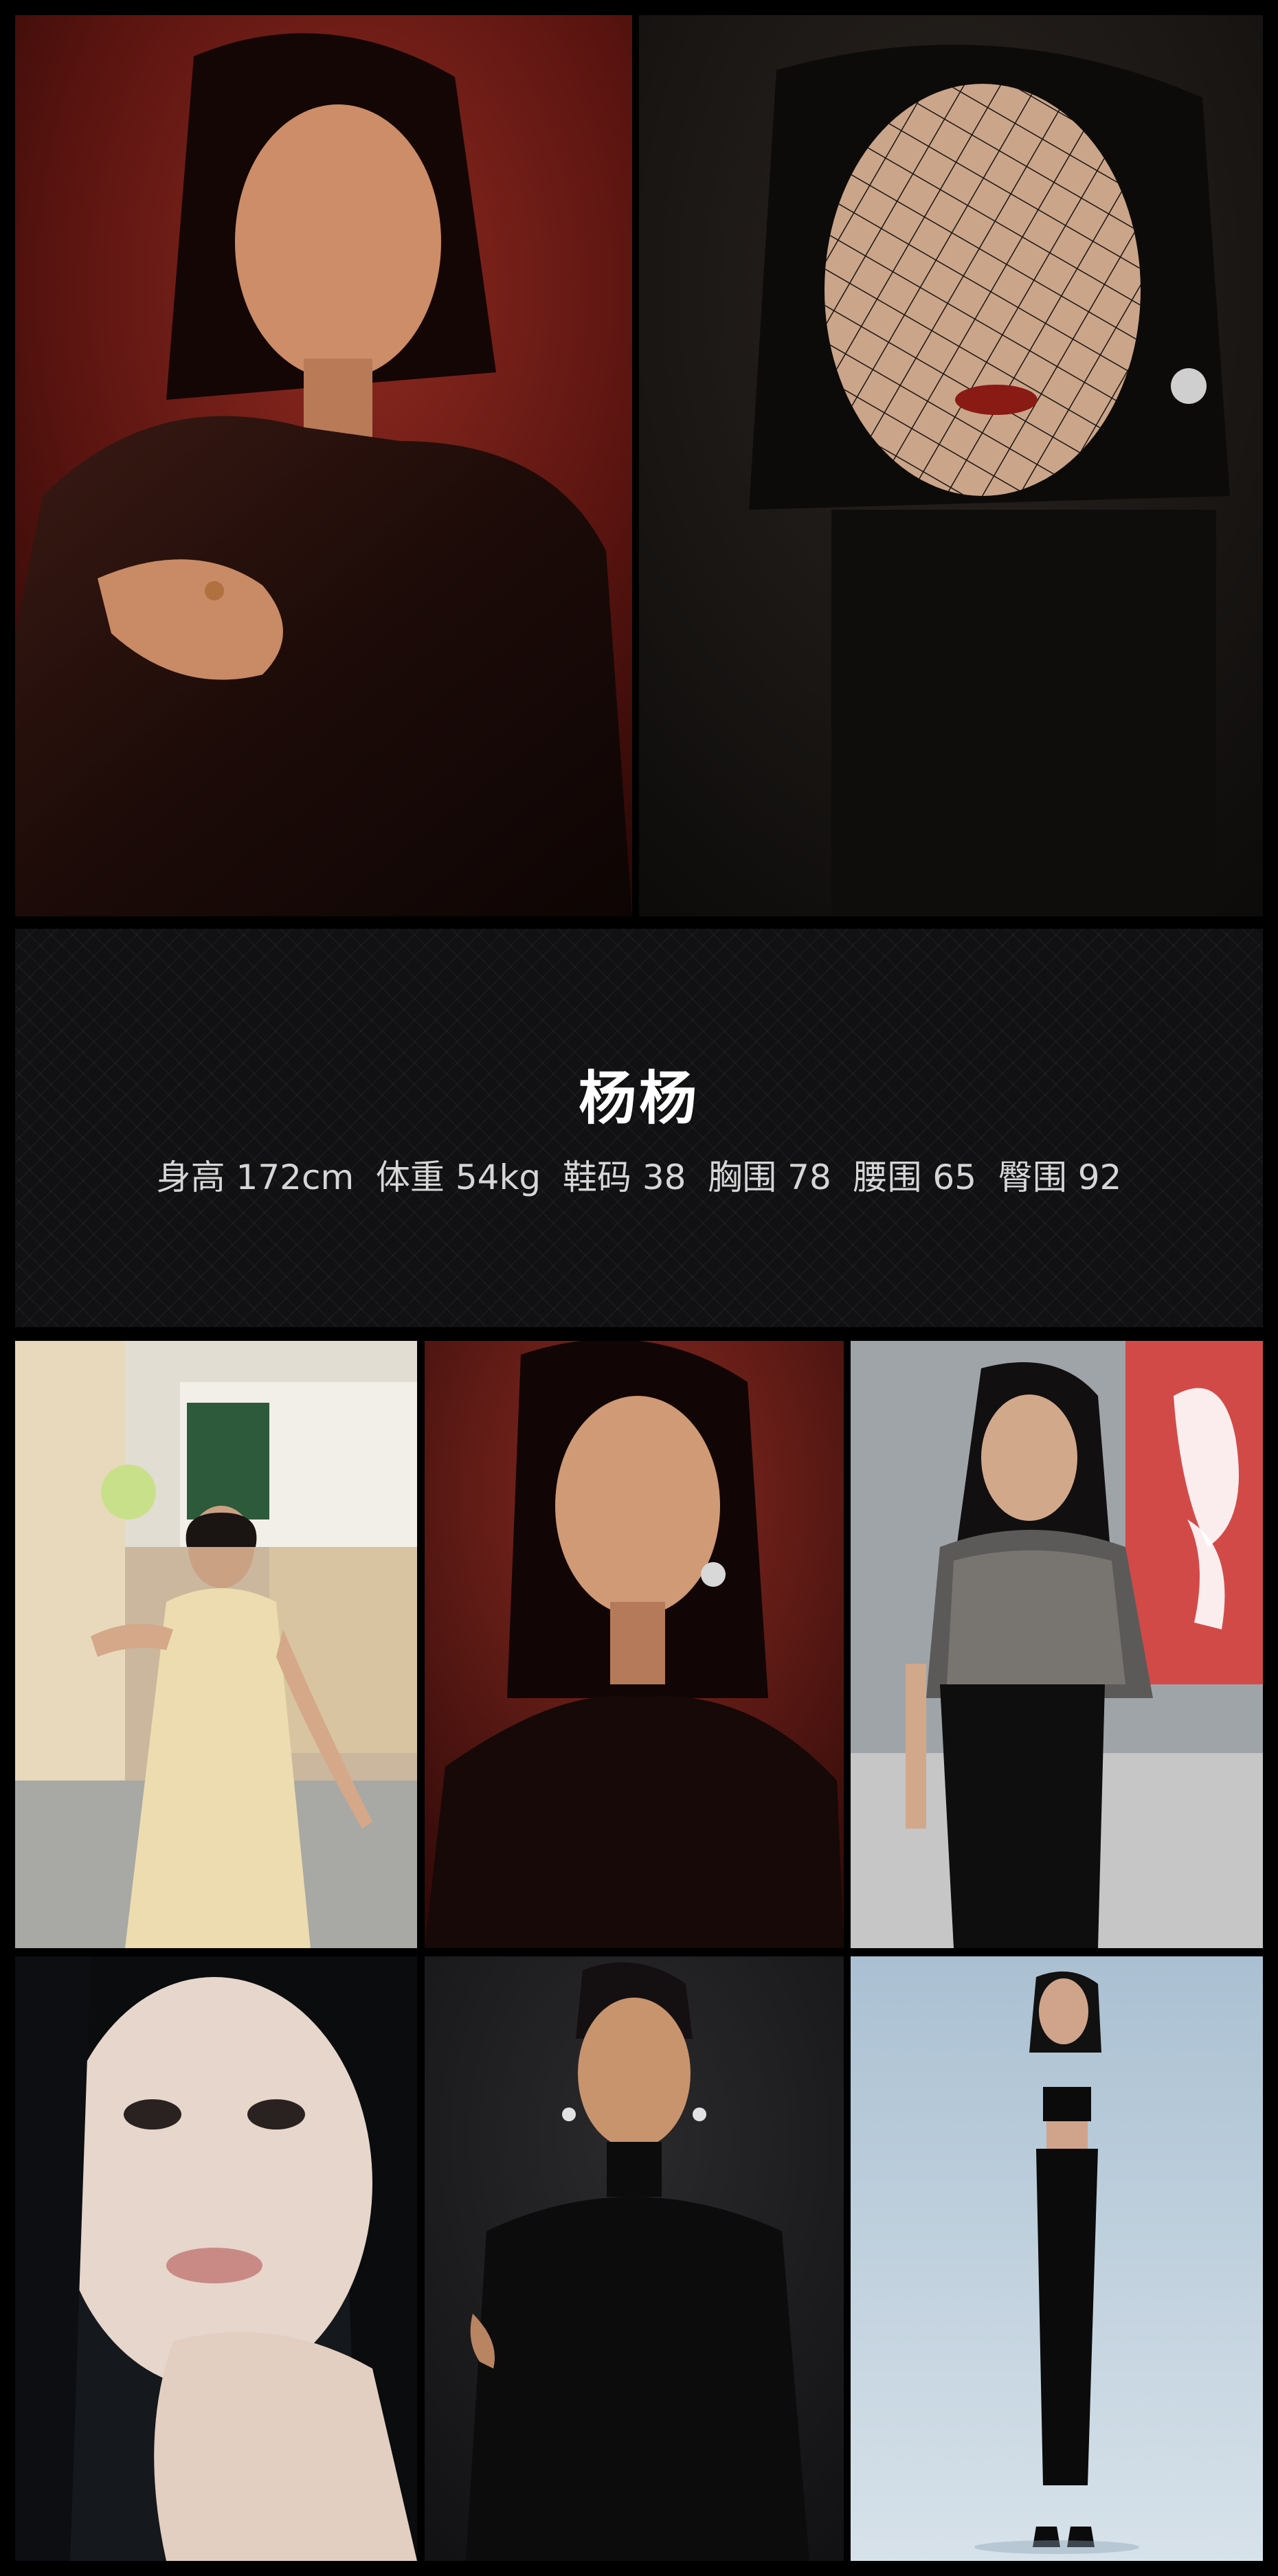 The width and height of the screenshot is (1278, 2576). Describe the element at coordinates (639, 1177) in the screenshot. I see `model-stats: 身高 172cm 体重 54kg 鞋码 38 胸围 78 腰围 65 臀围 92` at that location.